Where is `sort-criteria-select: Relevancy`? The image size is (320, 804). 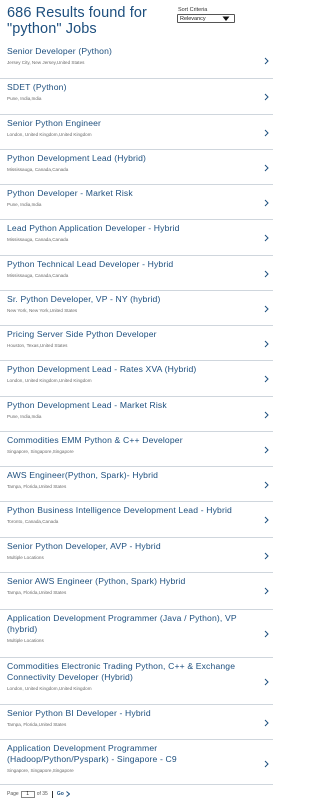
sort-criteria-select: Relevancy is located at coordinates (206, 18).